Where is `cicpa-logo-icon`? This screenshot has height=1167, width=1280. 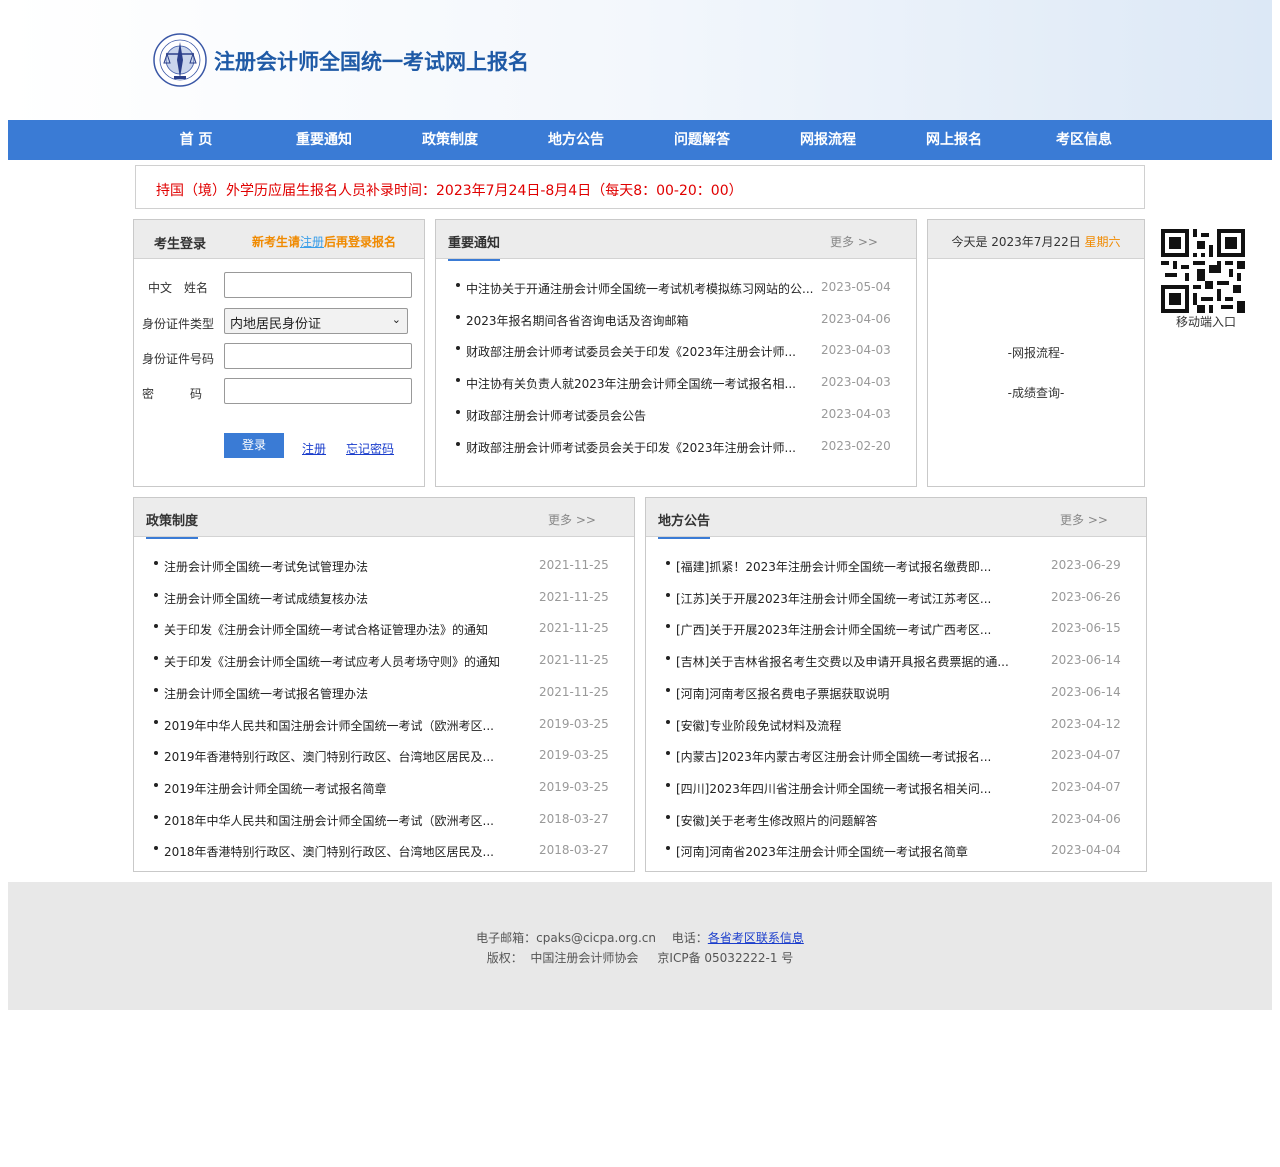
cicpa-logo-icon is located at coordinates (180, 60).